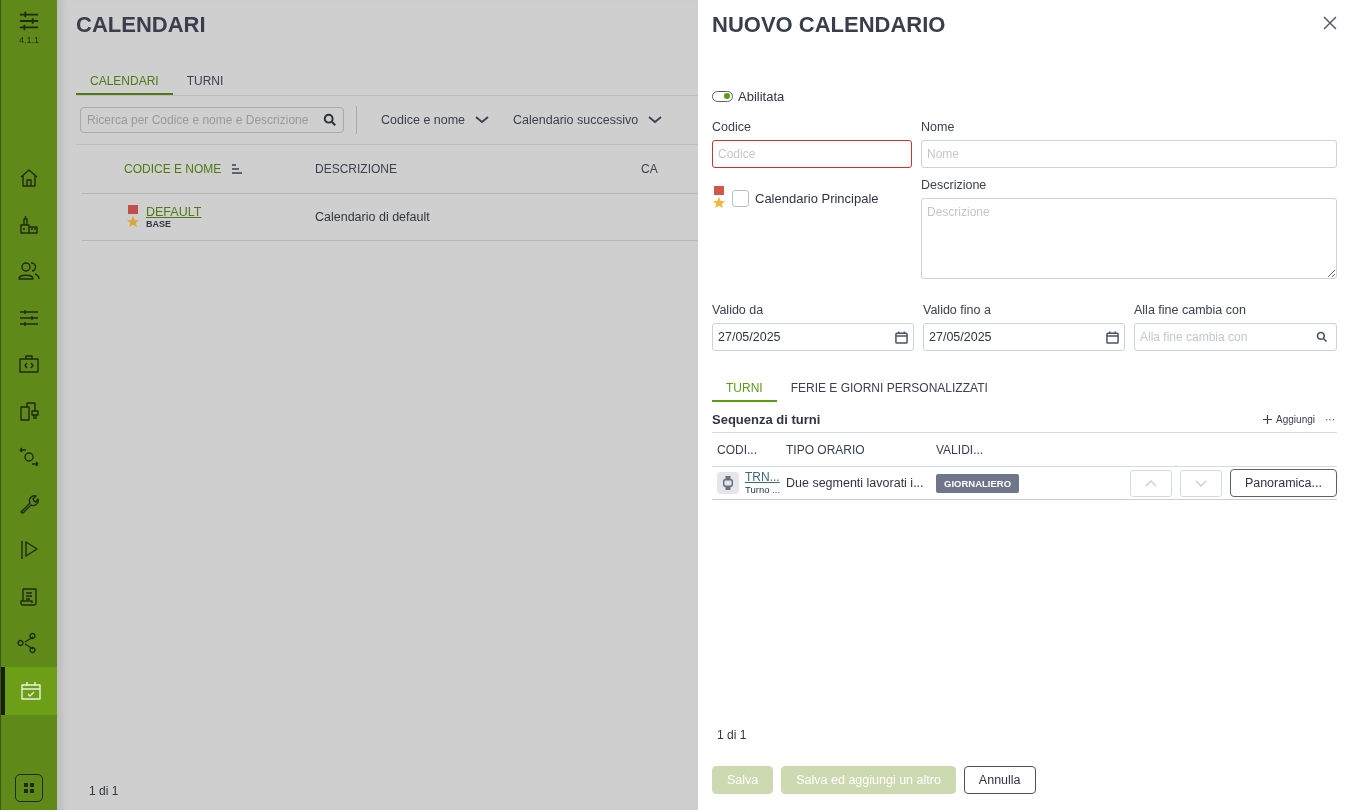 The width and height of the screenshot is (1350, 810). What do you see at coordinates (728, 483) in the screenshot?
I see `watch-icon` at bounding box center [728, 483].